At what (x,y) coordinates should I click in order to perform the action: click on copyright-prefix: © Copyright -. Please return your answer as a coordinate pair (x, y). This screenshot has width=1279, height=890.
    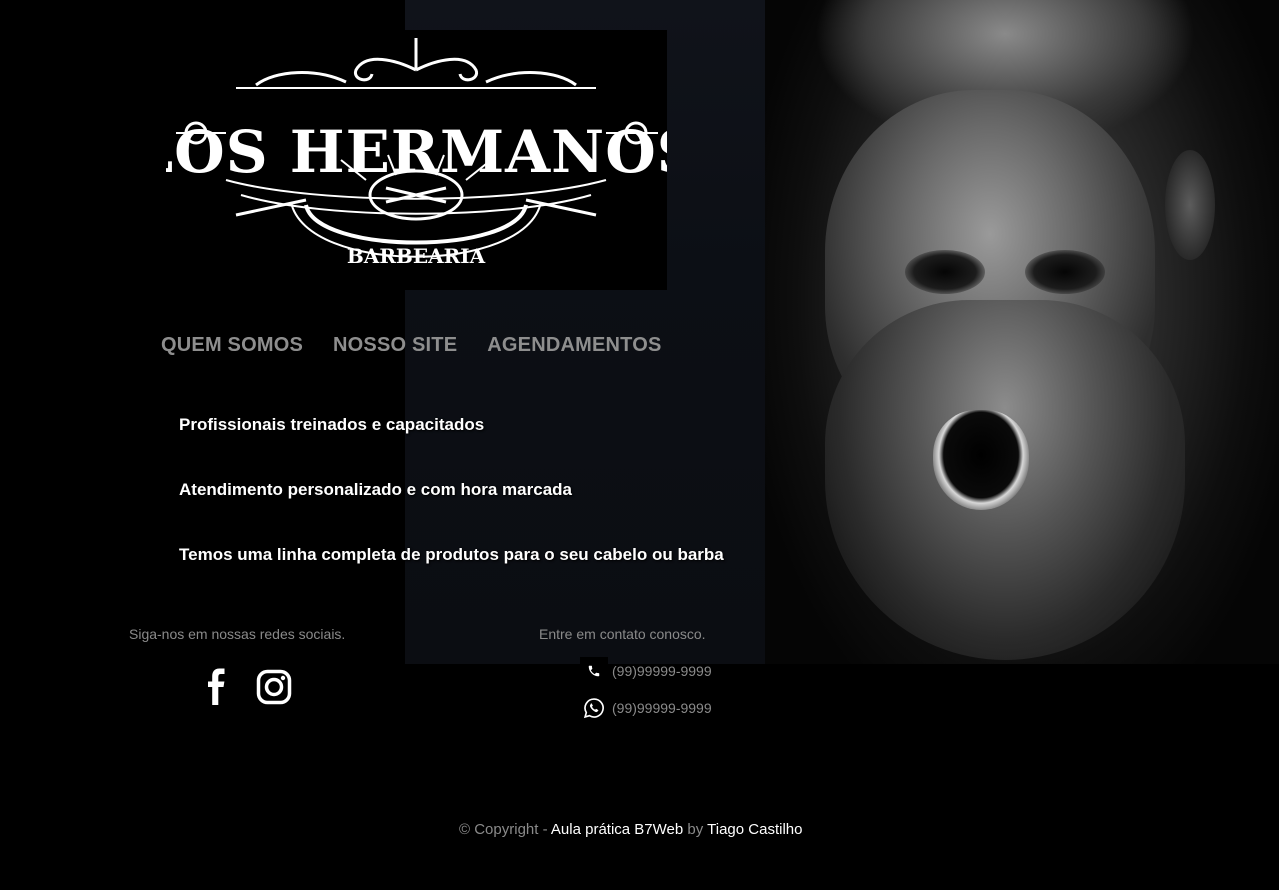
    Looking at the image, I should click on (505, 829).